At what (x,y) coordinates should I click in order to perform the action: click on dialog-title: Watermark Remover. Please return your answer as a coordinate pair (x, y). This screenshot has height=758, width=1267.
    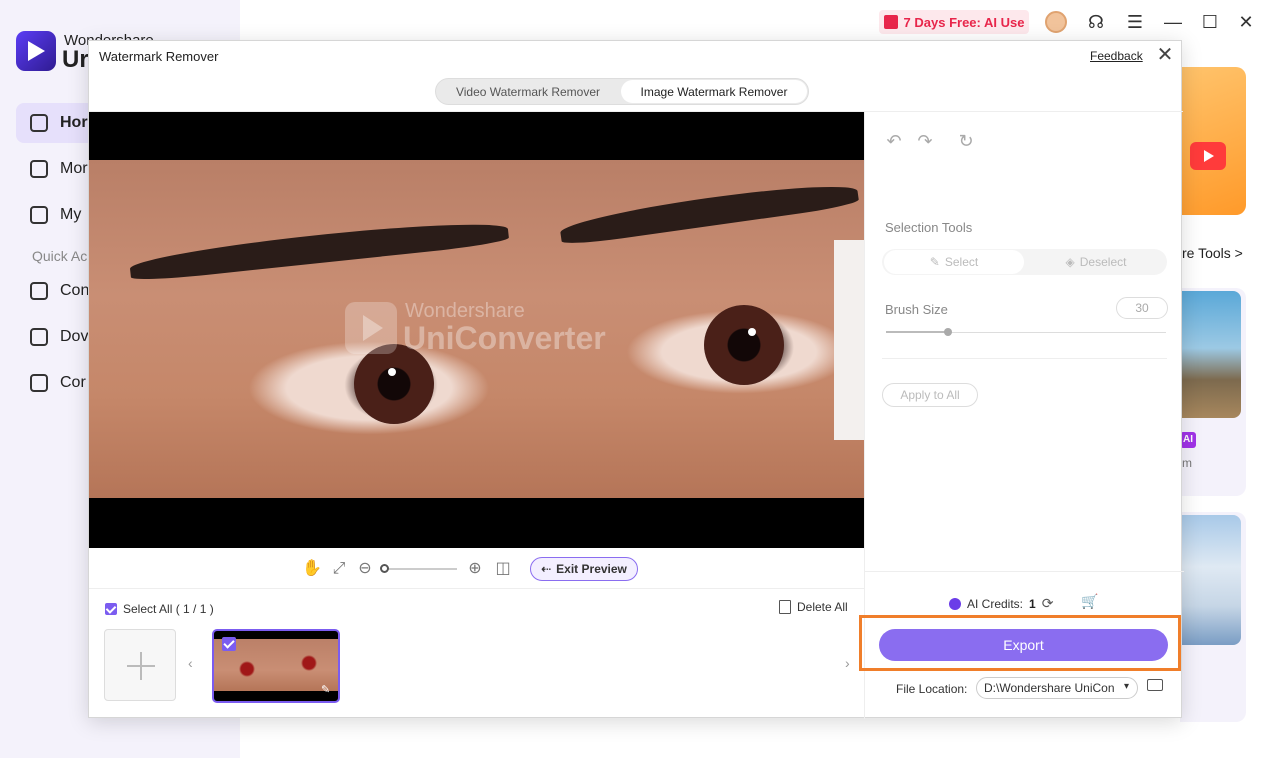
    Looking at the image, I should click on (159, 56).